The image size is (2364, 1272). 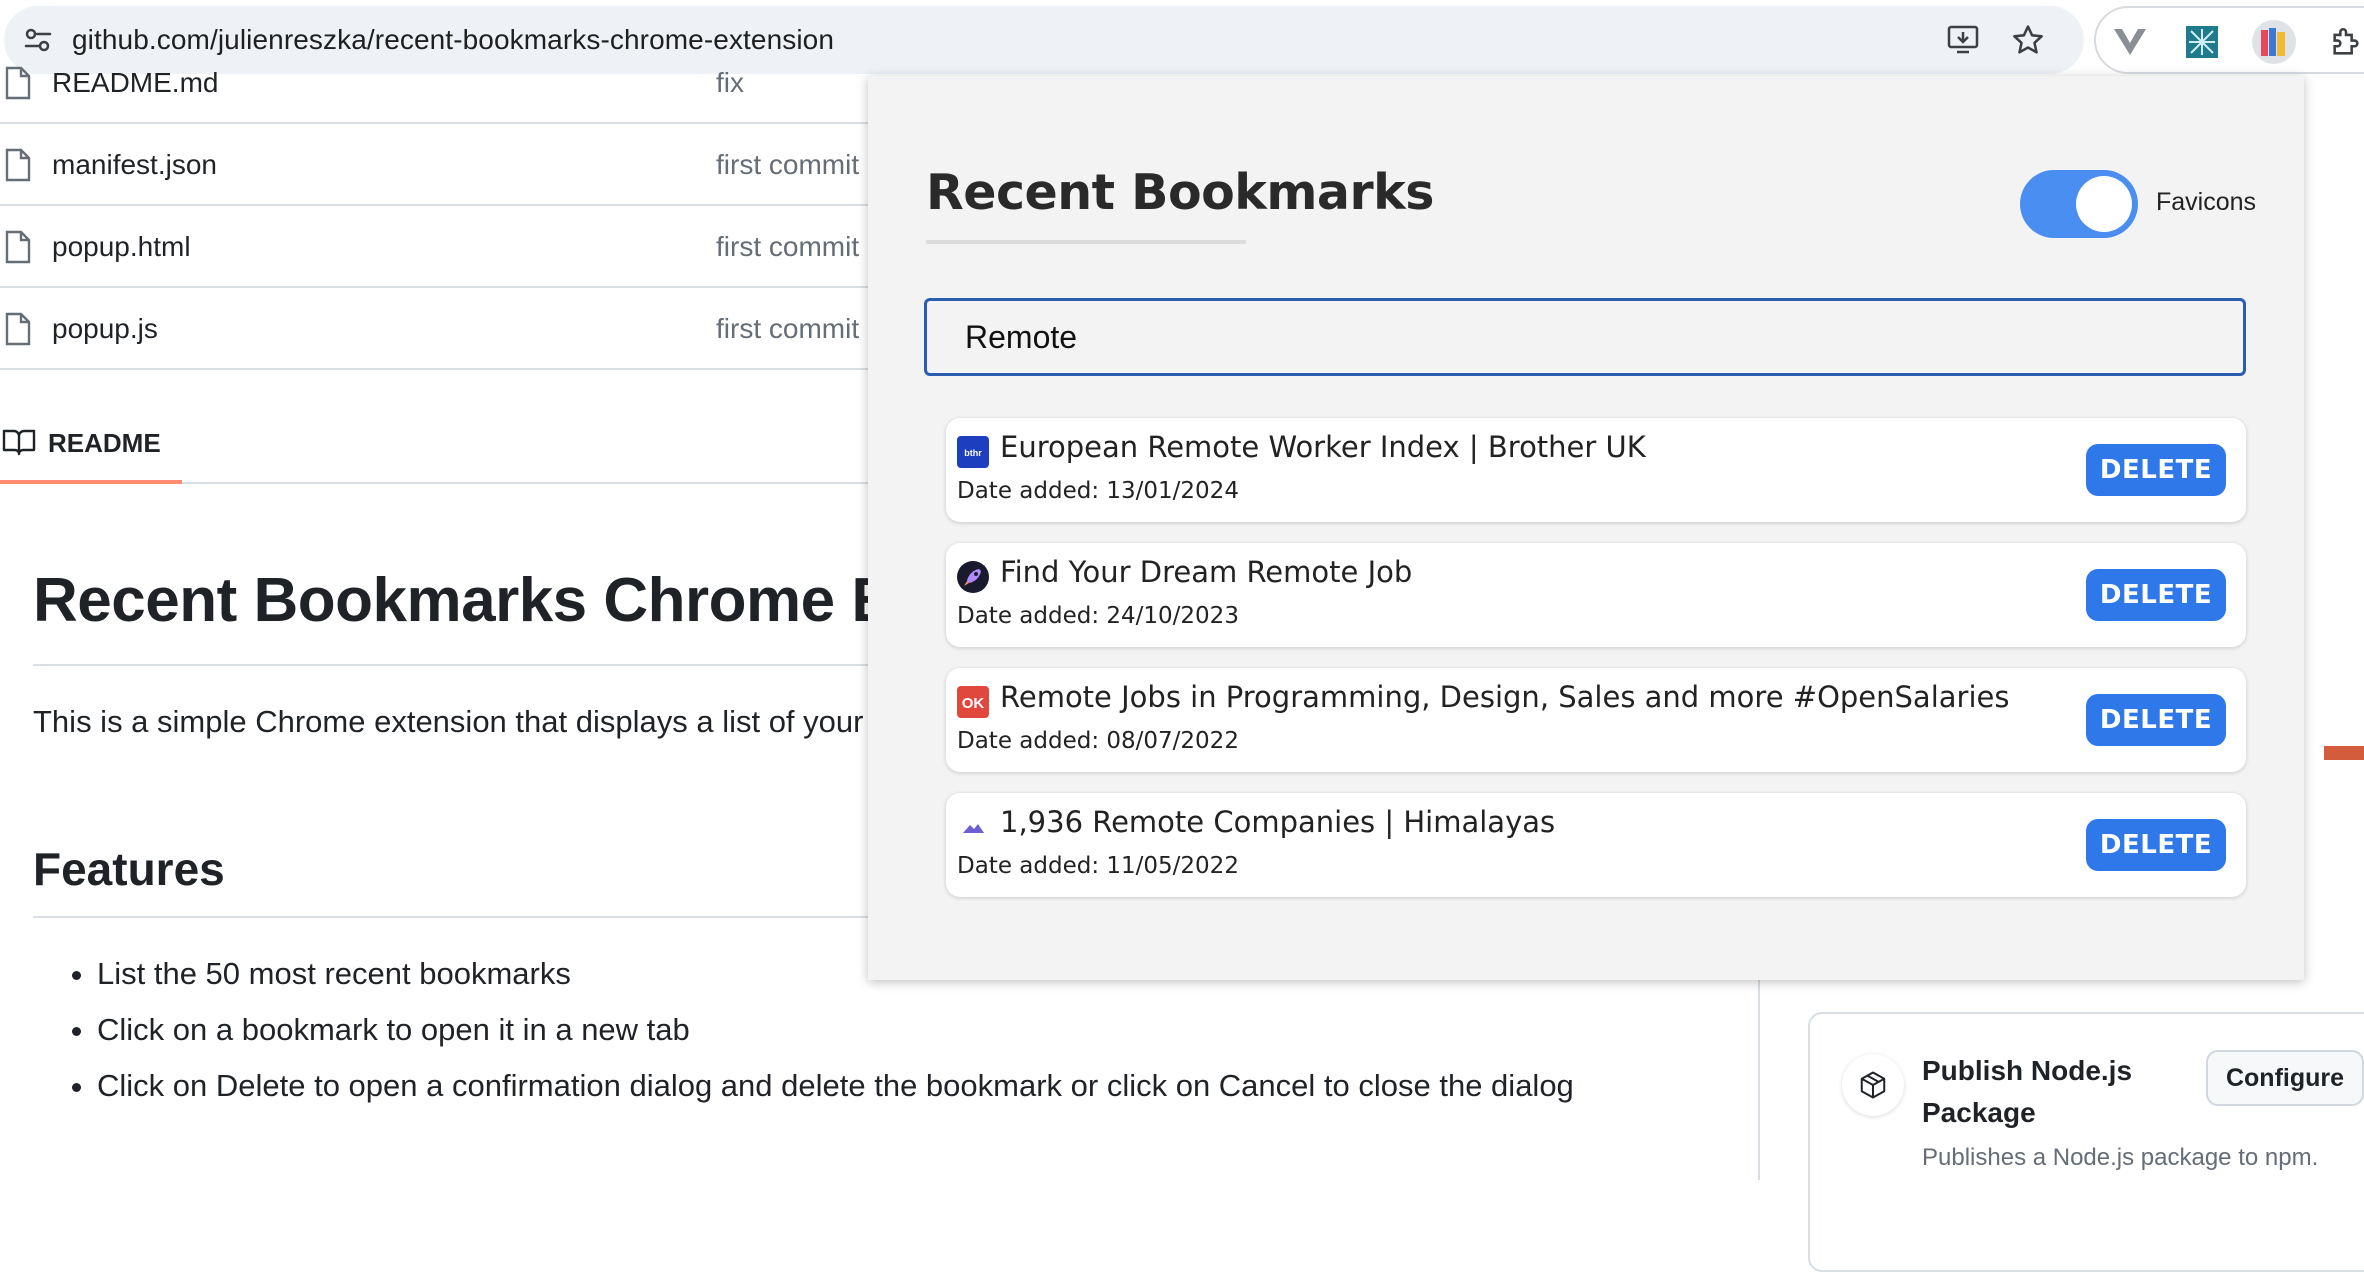 What do you see at coordinates (2229, 40) in the screenshot?
I see `extensions-area` at bounding box center [2229, 40].